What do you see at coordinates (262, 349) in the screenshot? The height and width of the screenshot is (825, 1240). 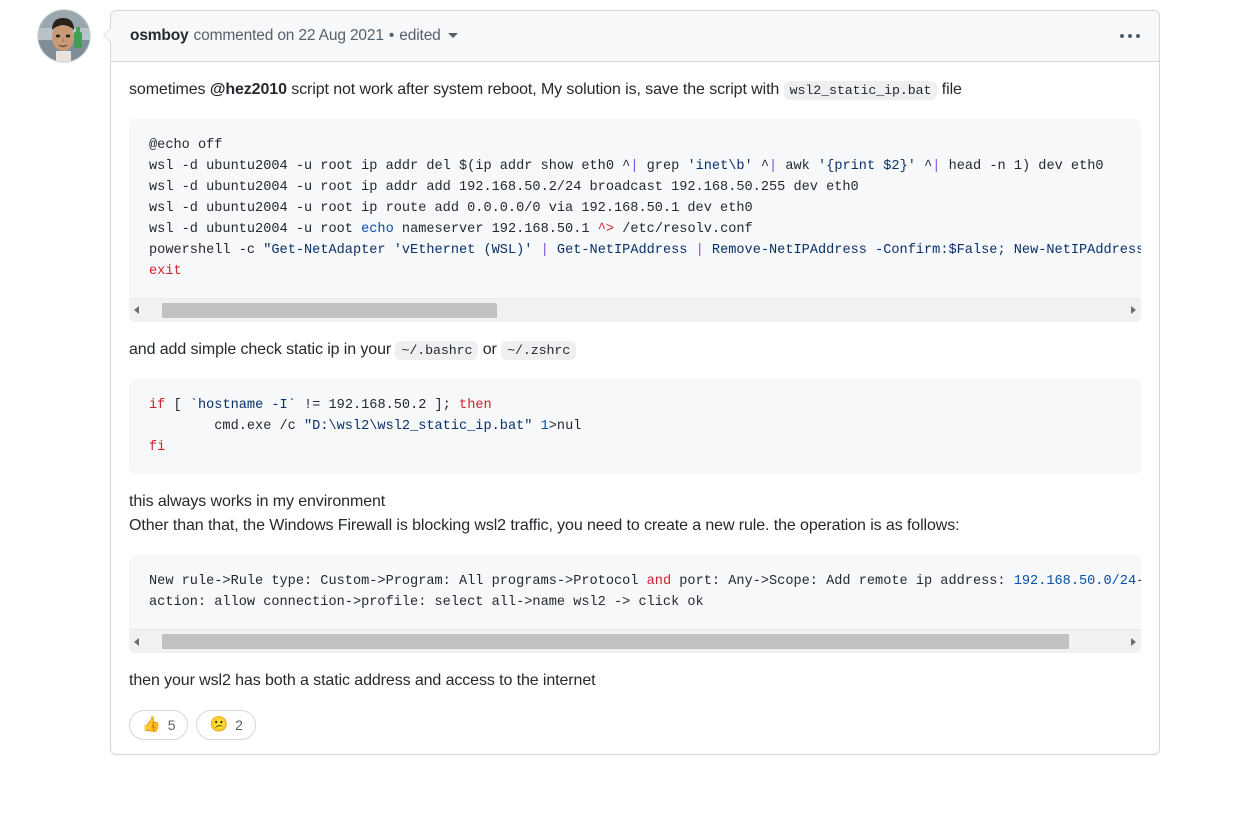 I see `para2-prefix: and add simple check static ip in your` at bounding box center [262, 349].